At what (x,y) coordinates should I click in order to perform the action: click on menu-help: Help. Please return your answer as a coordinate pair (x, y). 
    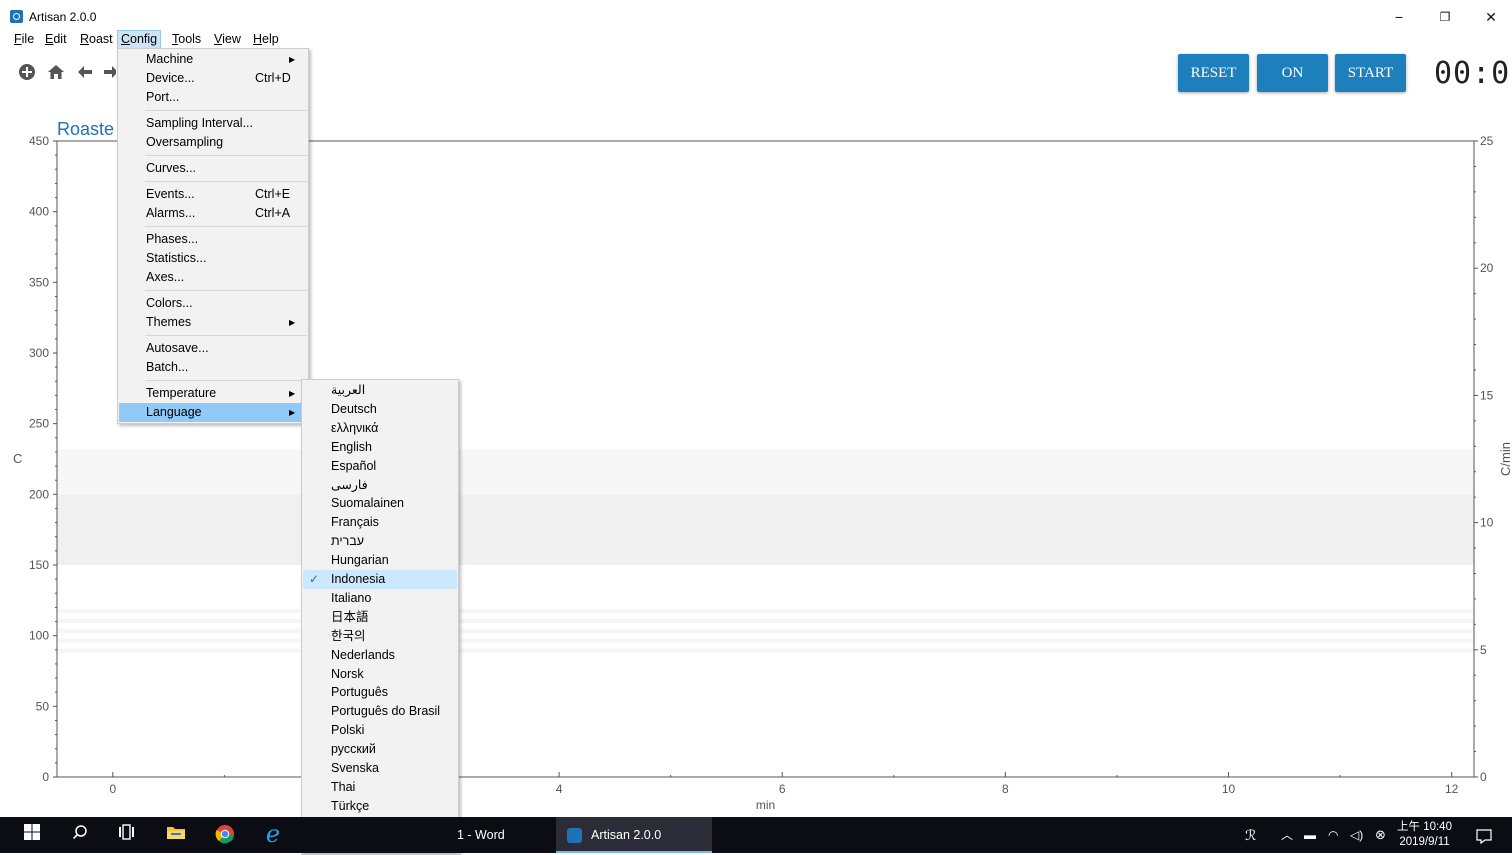
    Looking at the image, I should click on (266, 39).